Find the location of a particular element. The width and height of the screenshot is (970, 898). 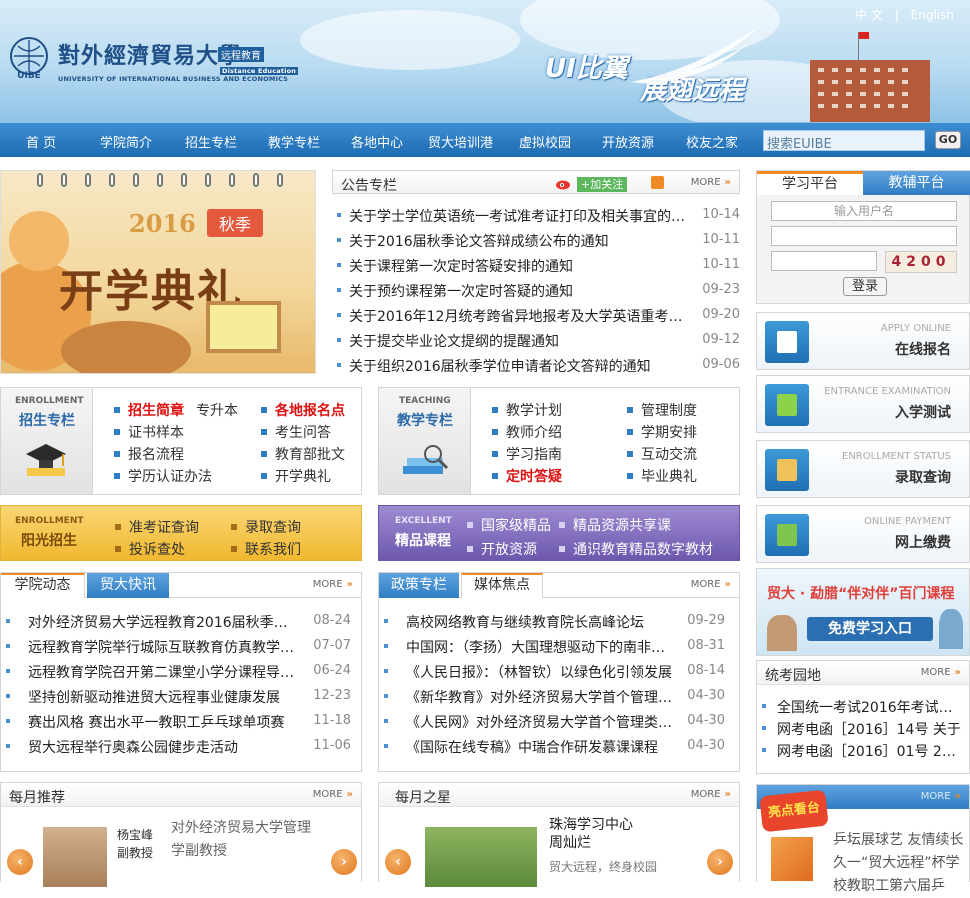

highlights-more-link: MORE» is located at coordinates (941, 796).